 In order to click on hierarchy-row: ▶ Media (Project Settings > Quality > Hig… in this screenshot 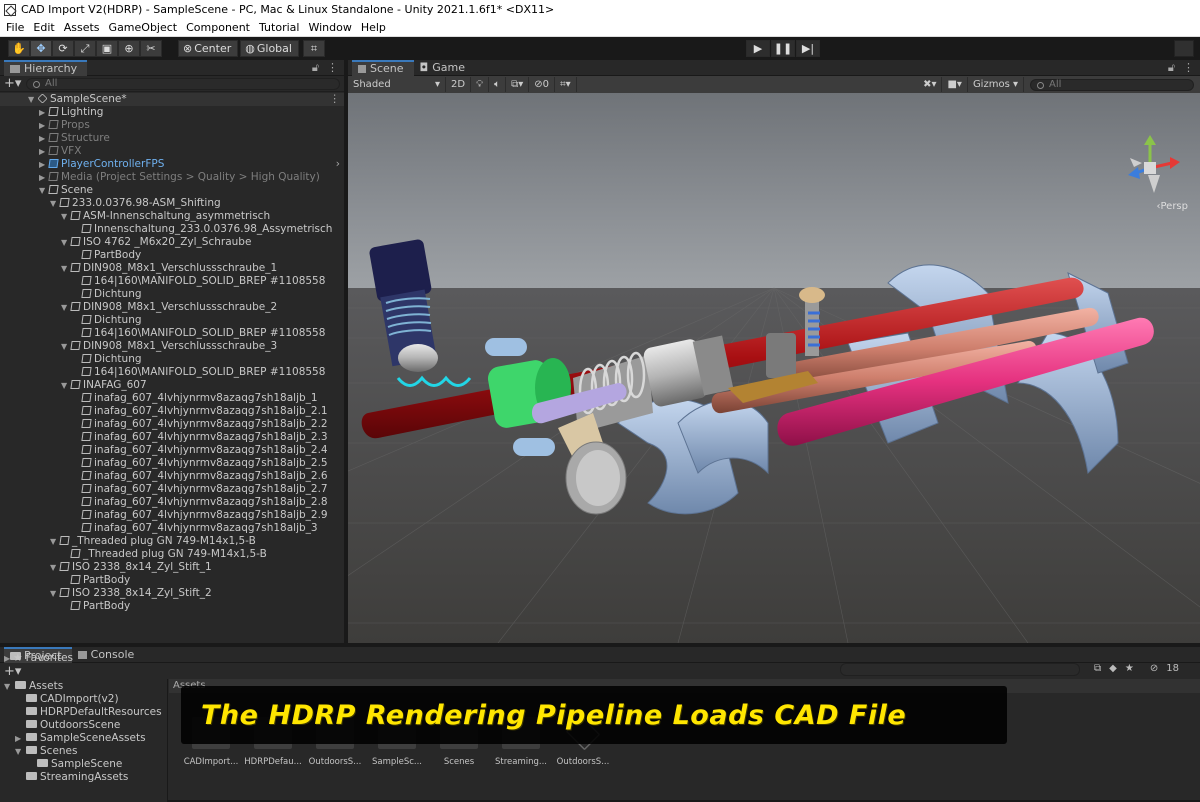, I will do `click(172, 177)`.